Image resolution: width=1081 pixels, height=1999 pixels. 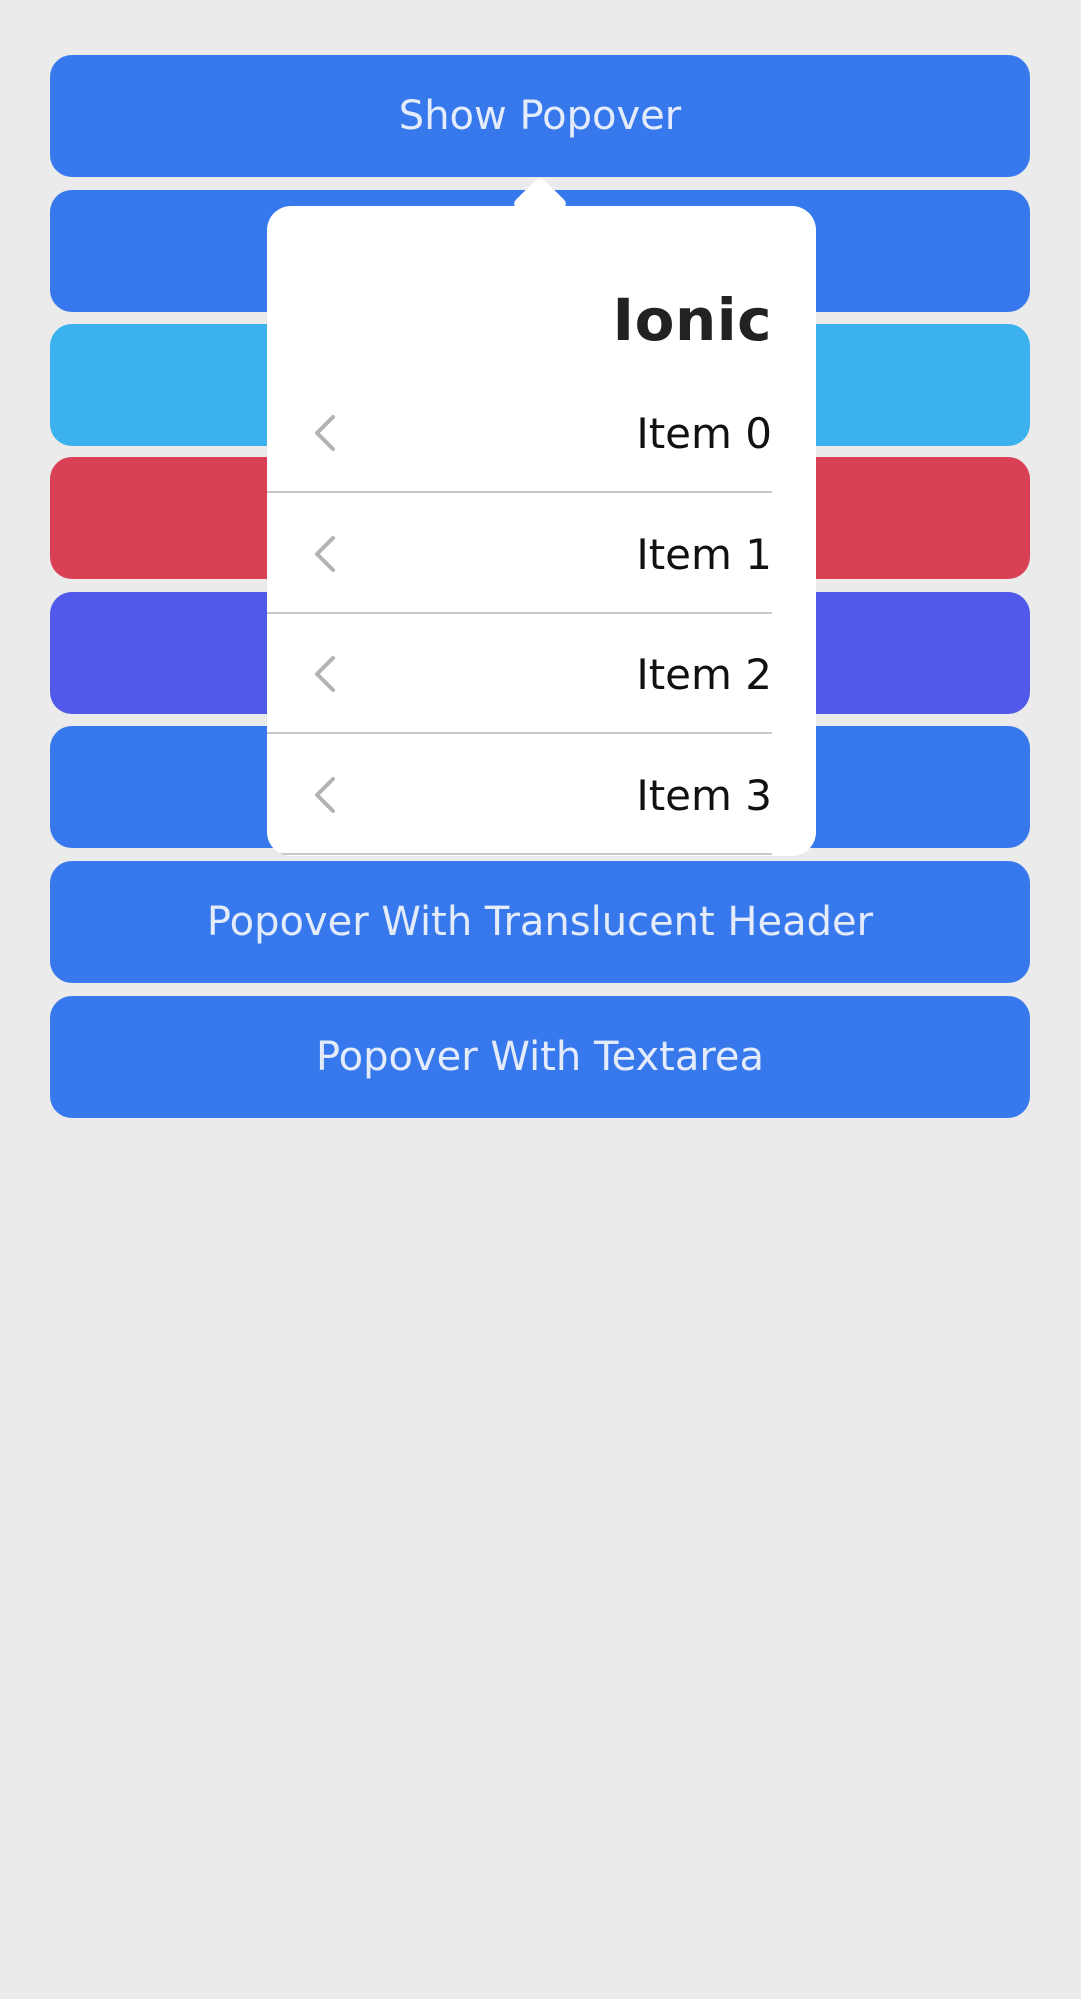 What do you see at coordinates (704, 795) in the screenshot?
I see `list-item-label: Item 3` at bounding box center [704, 795].